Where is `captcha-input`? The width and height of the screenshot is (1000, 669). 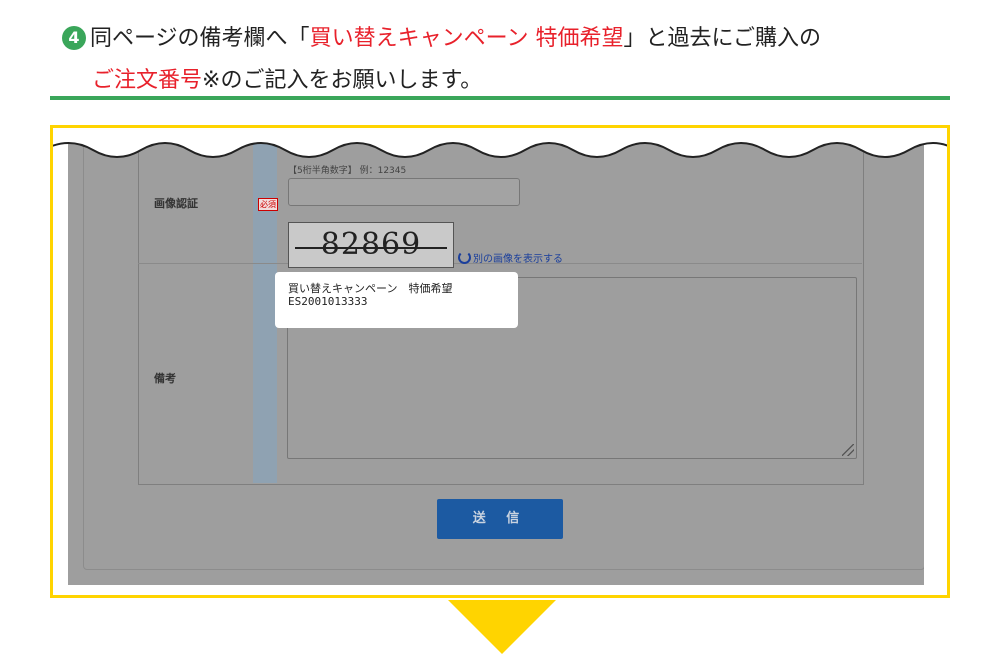
captcha-input is located at coordinates (404, 192).